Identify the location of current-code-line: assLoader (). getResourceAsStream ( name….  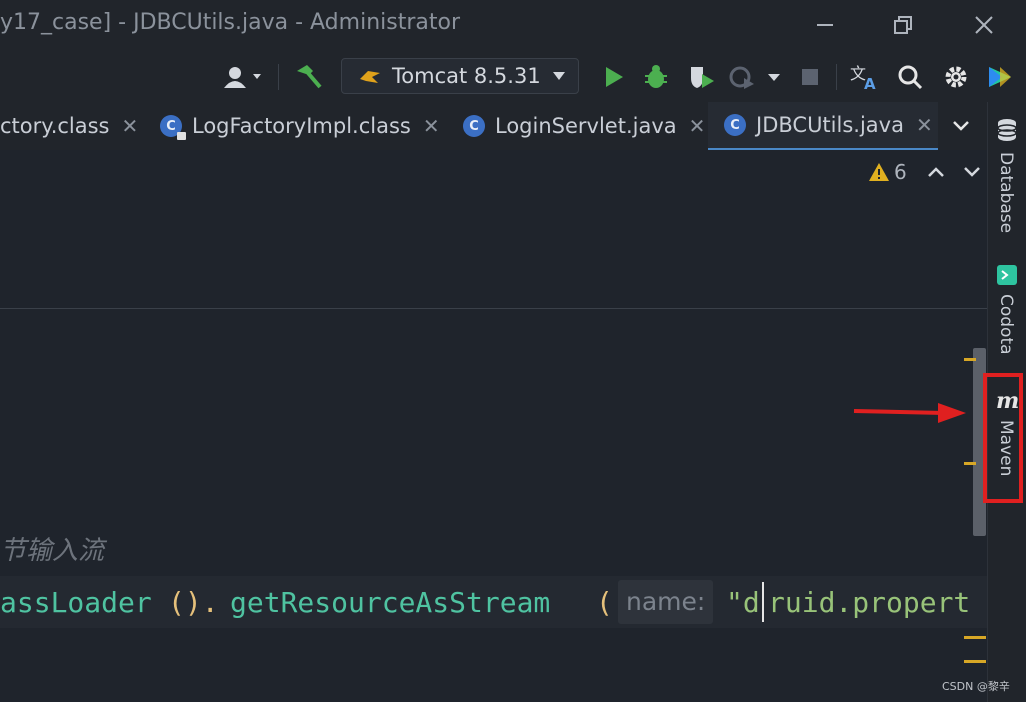
(493, 602).